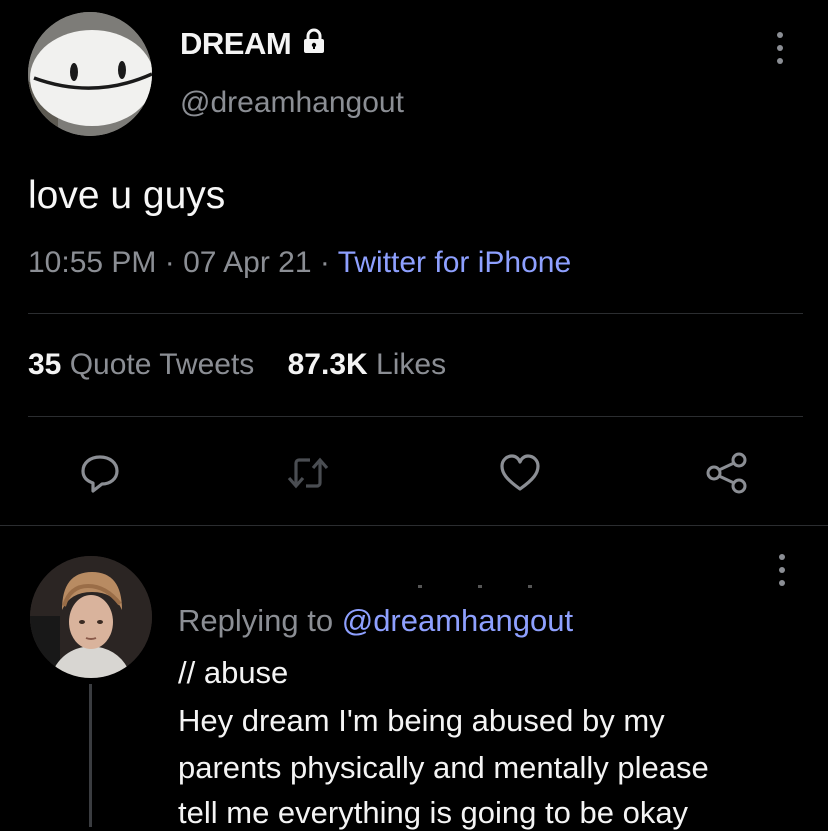 Image resolution: width=828 pixels, height=831 pixels. Describe the element at coordinates (327, 364) in the screenshot. I see `like-count: 87.3K` at that location.